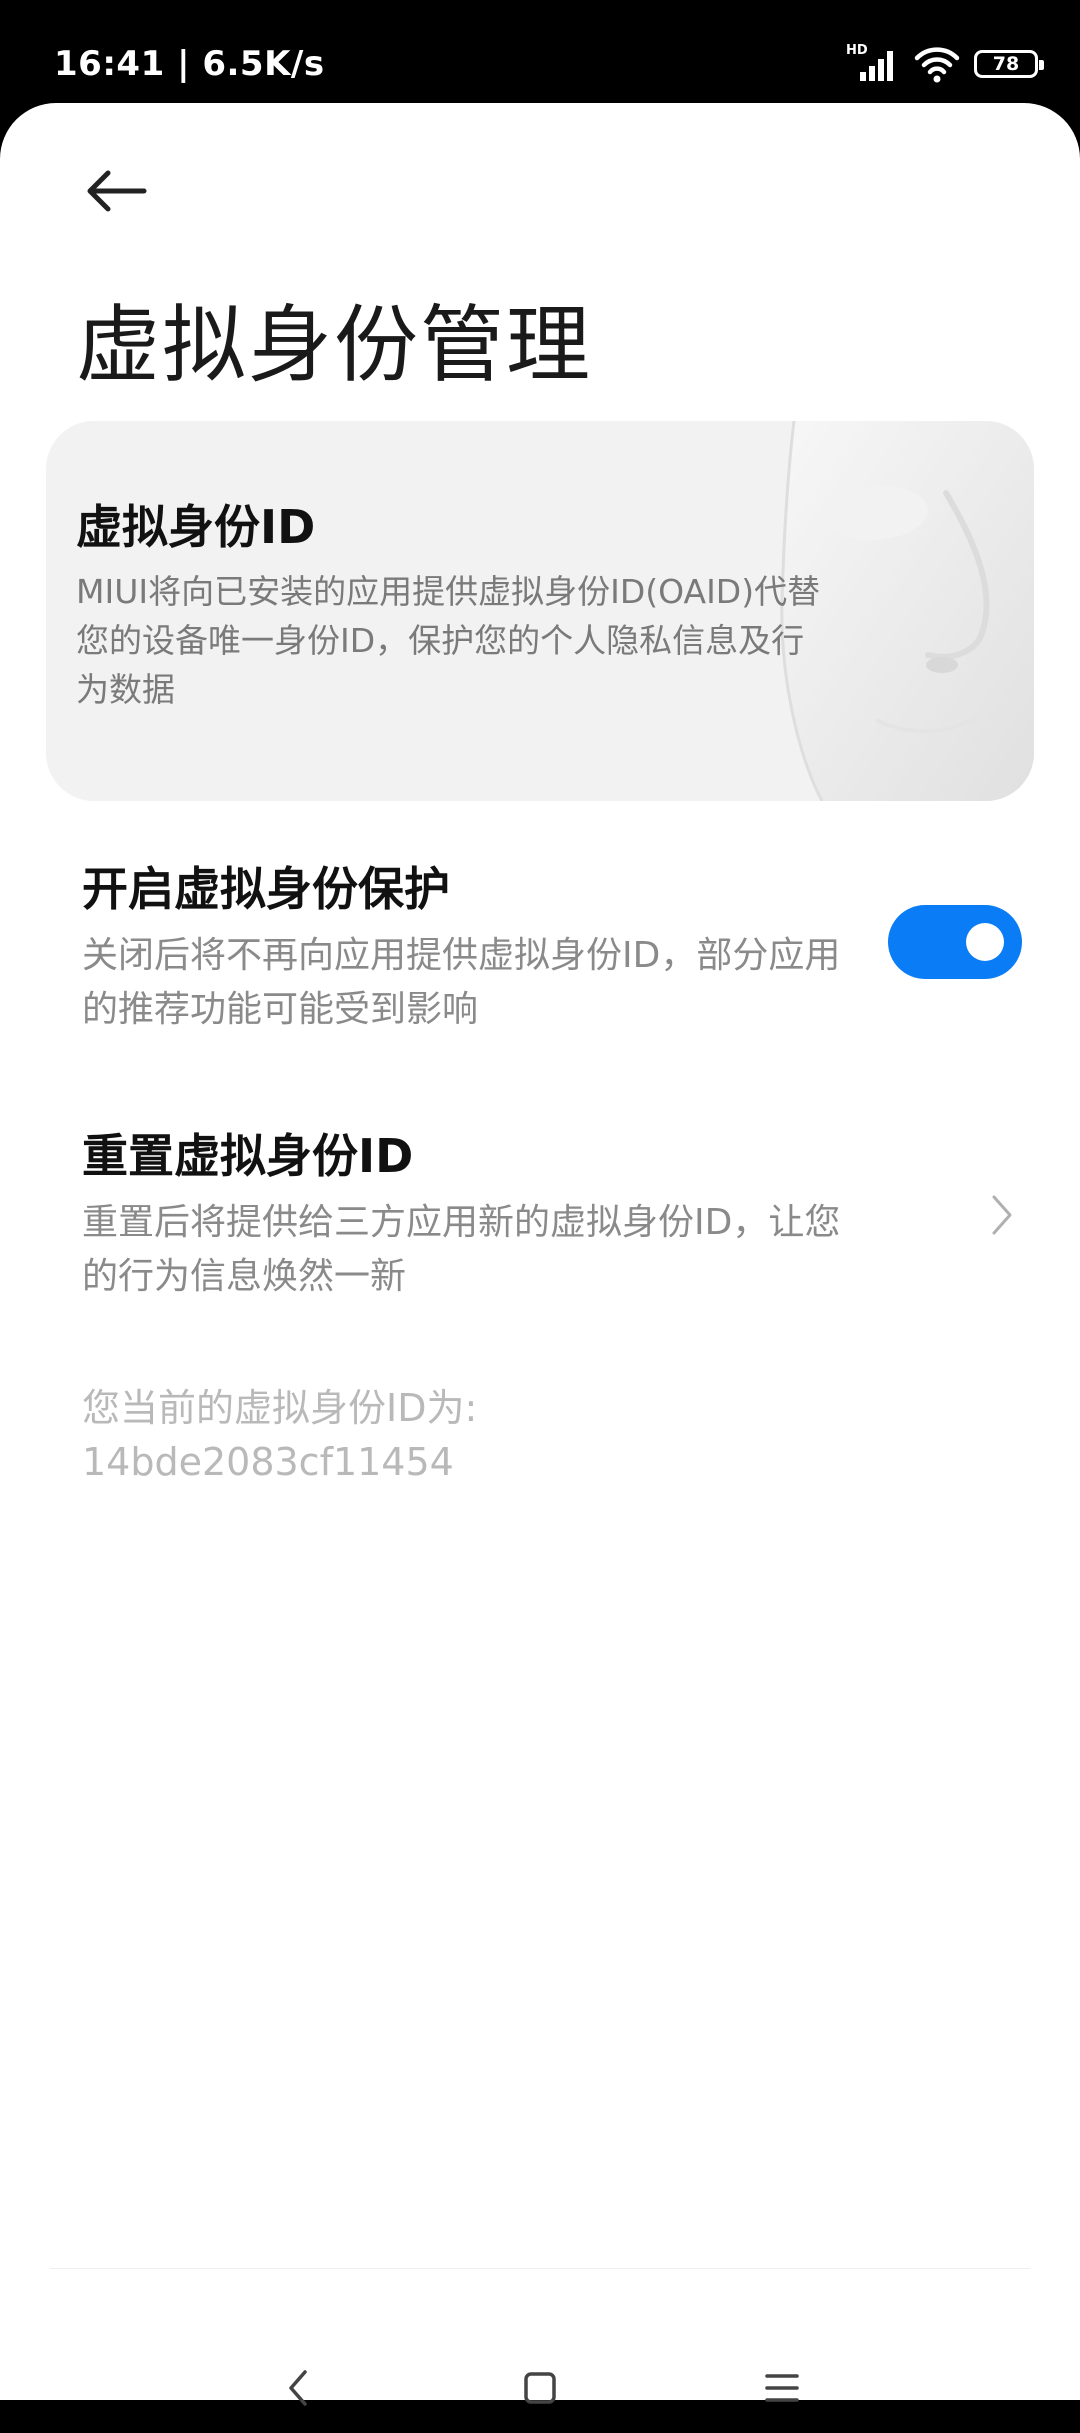 This screenshot has height=2433, width=1080. Describe the element at coordinates (985, 942) in the screenshot. I see `toggle-knob` at that location.